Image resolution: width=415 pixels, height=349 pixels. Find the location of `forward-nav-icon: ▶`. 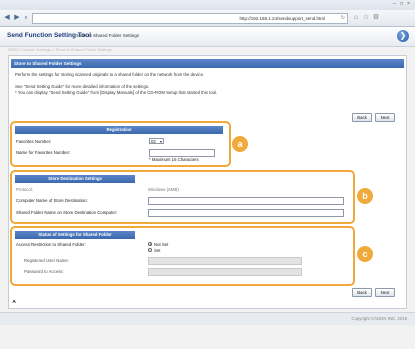

forward-nav-icon: ▶ is located at coordinates (17, 18).